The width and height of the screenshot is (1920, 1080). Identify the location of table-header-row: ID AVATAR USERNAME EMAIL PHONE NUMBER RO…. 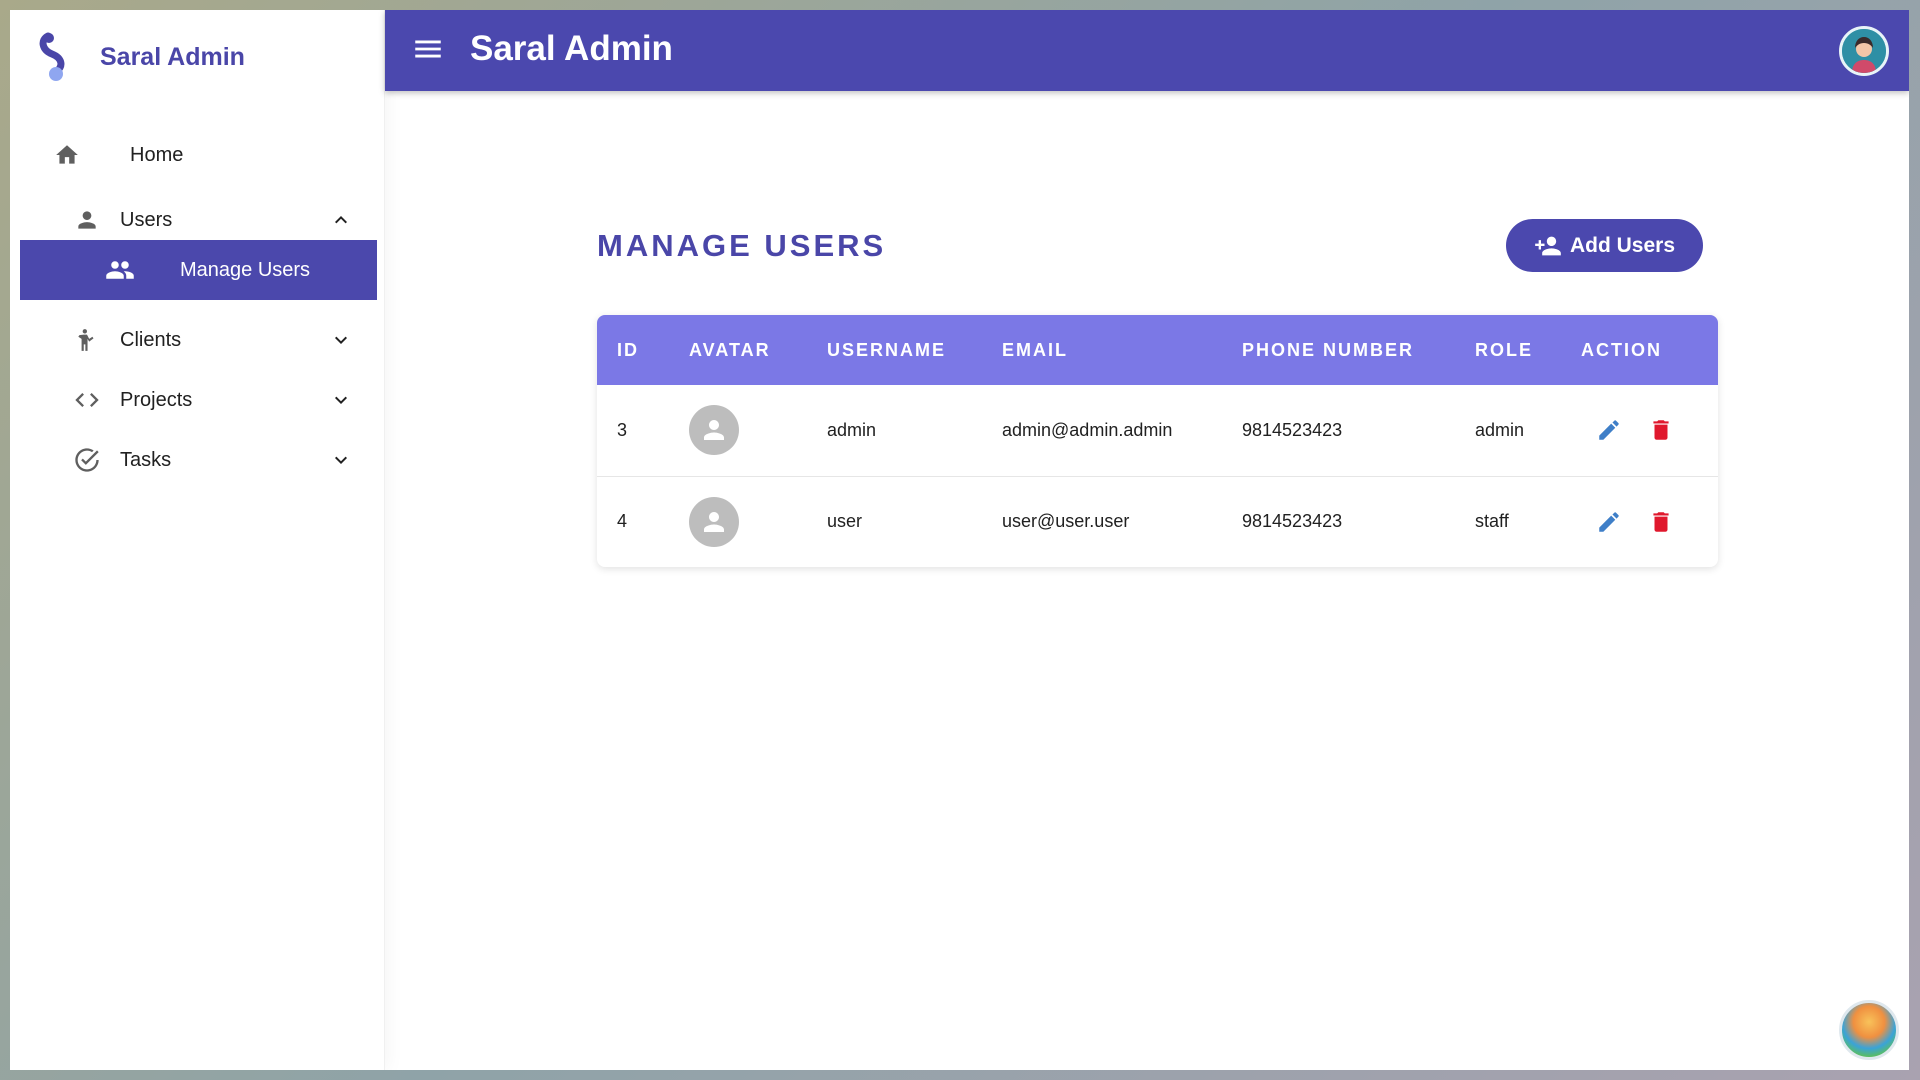
(1157, 350).